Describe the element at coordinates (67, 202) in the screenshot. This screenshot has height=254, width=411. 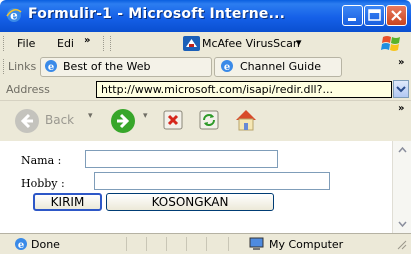
I see `kirim-button: KIRIM` at that location.